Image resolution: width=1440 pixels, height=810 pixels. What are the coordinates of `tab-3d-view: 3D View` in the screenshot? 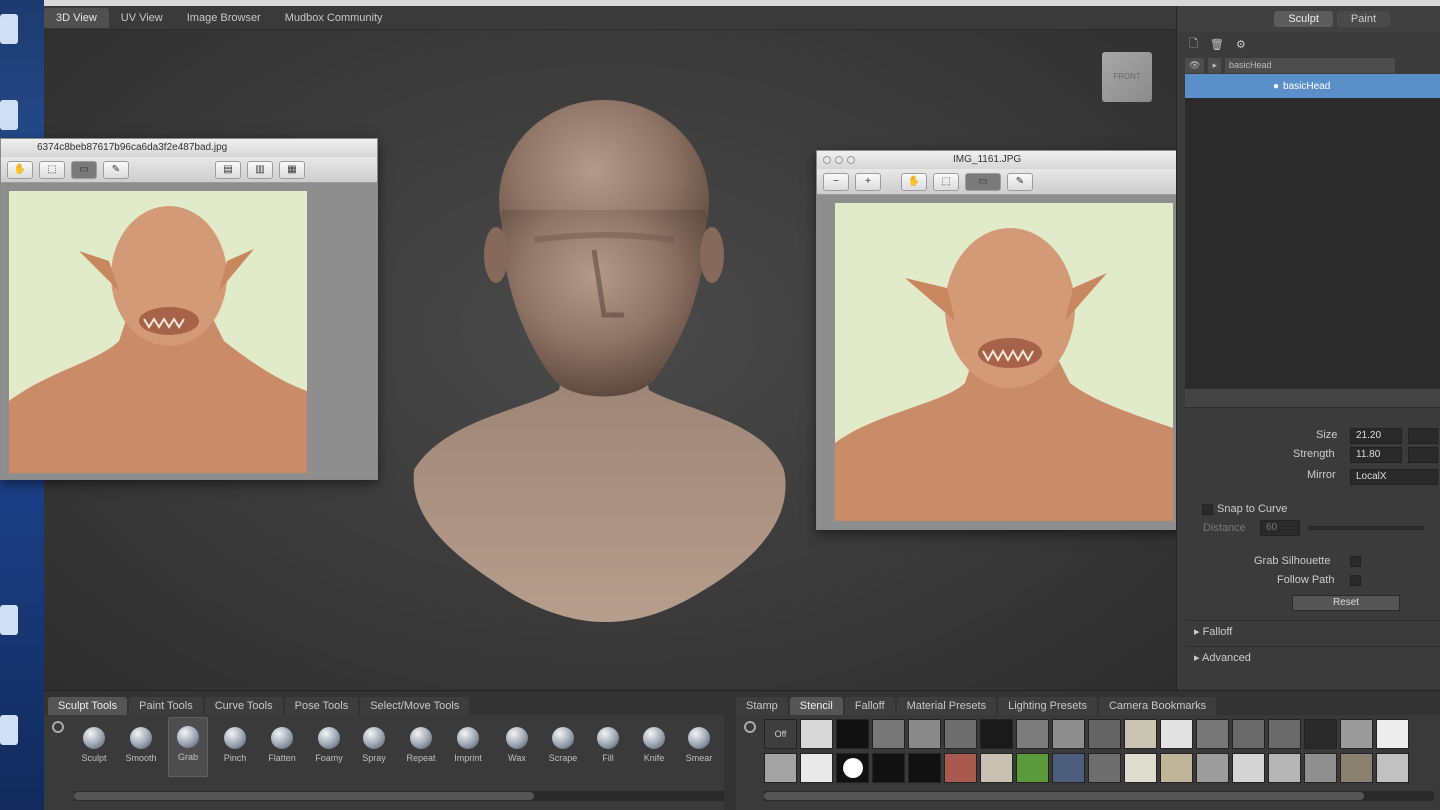 It's located at (76, 17).